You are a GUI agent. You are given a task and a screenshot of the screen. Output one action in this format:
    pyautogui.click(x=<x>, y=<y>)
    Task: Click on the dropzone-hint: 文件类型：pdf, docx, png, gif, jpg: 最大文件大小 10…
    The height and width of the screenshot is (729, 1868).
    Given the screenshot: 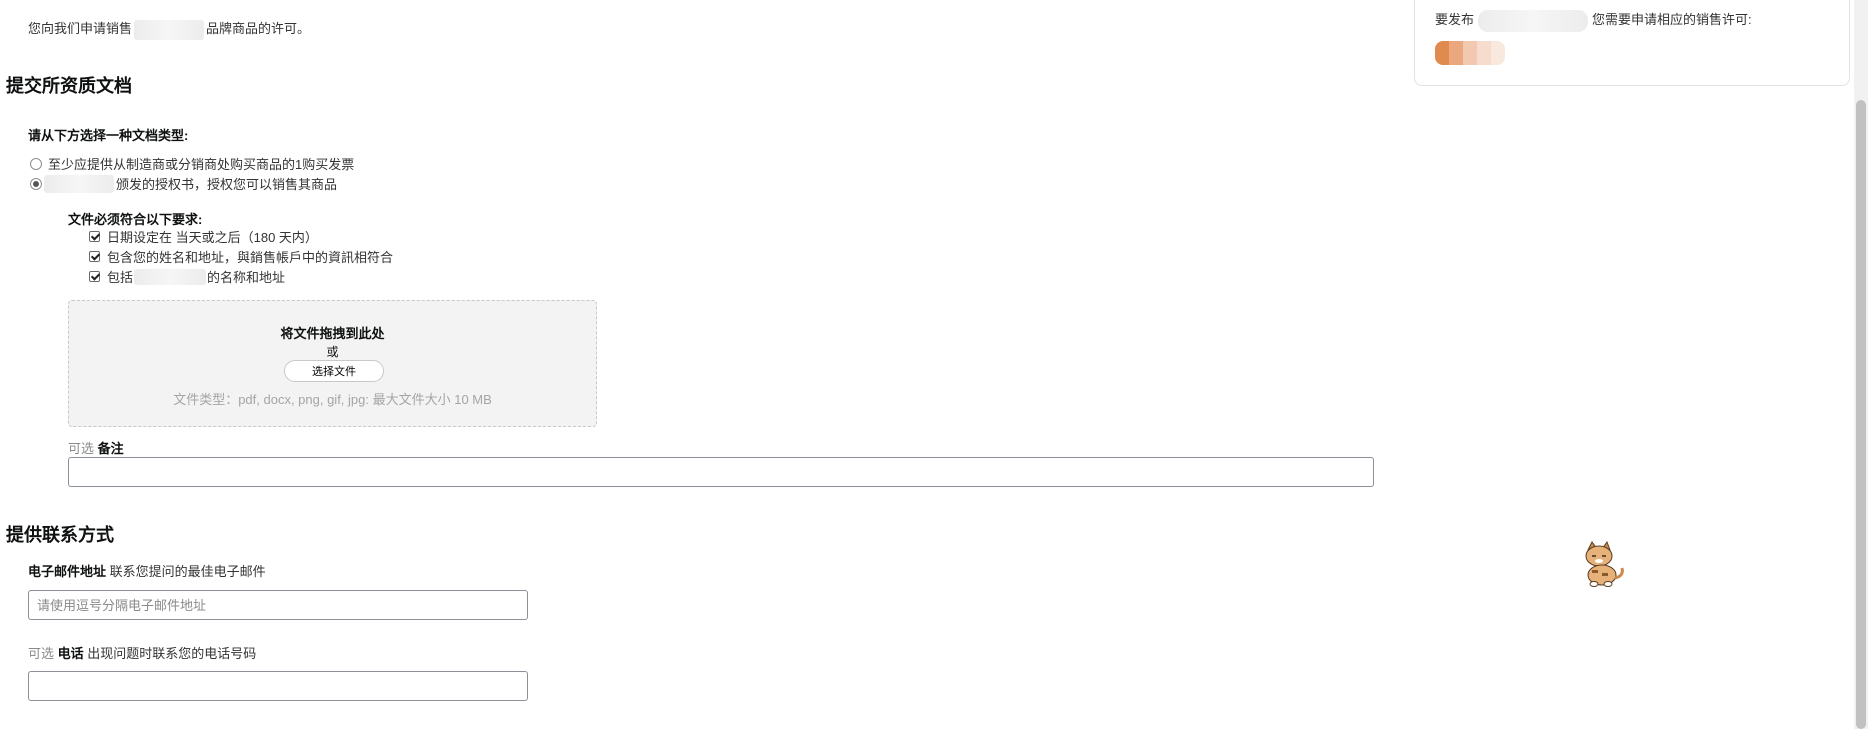 What is the action you would take?
    pyautogui.click(x=332, y=399)
    